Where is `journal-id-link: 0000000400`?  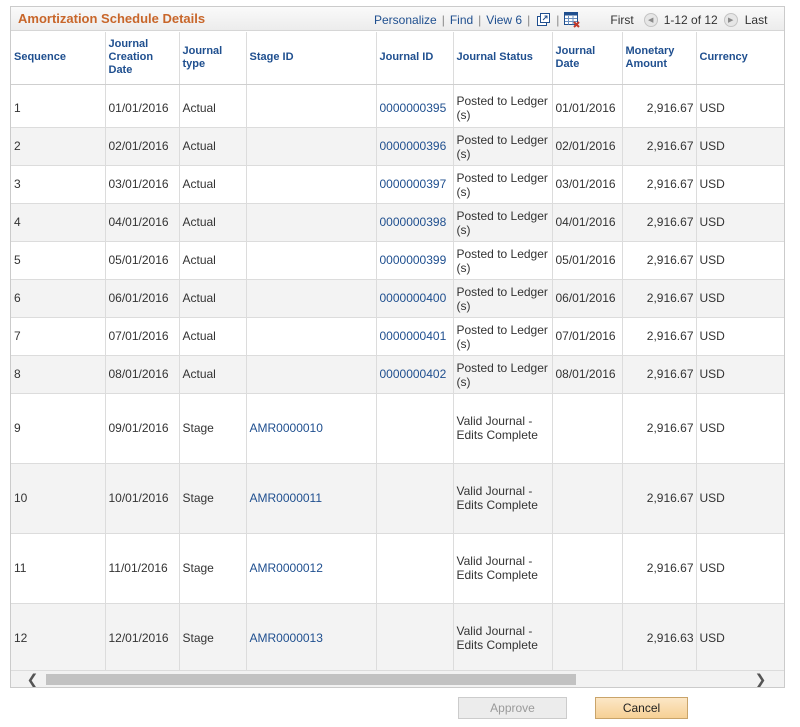 journal-id-link: 0000000400 is located at coordinates (413, 298).